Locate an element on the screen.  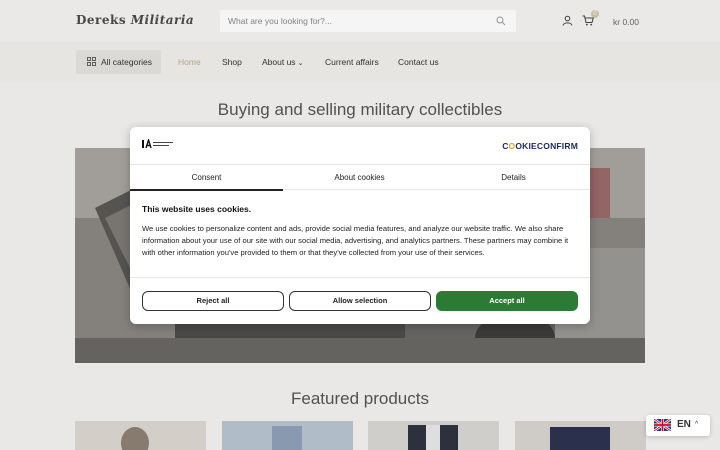
allow-selection-button: Allow selection is located at coordinates (360, 301).